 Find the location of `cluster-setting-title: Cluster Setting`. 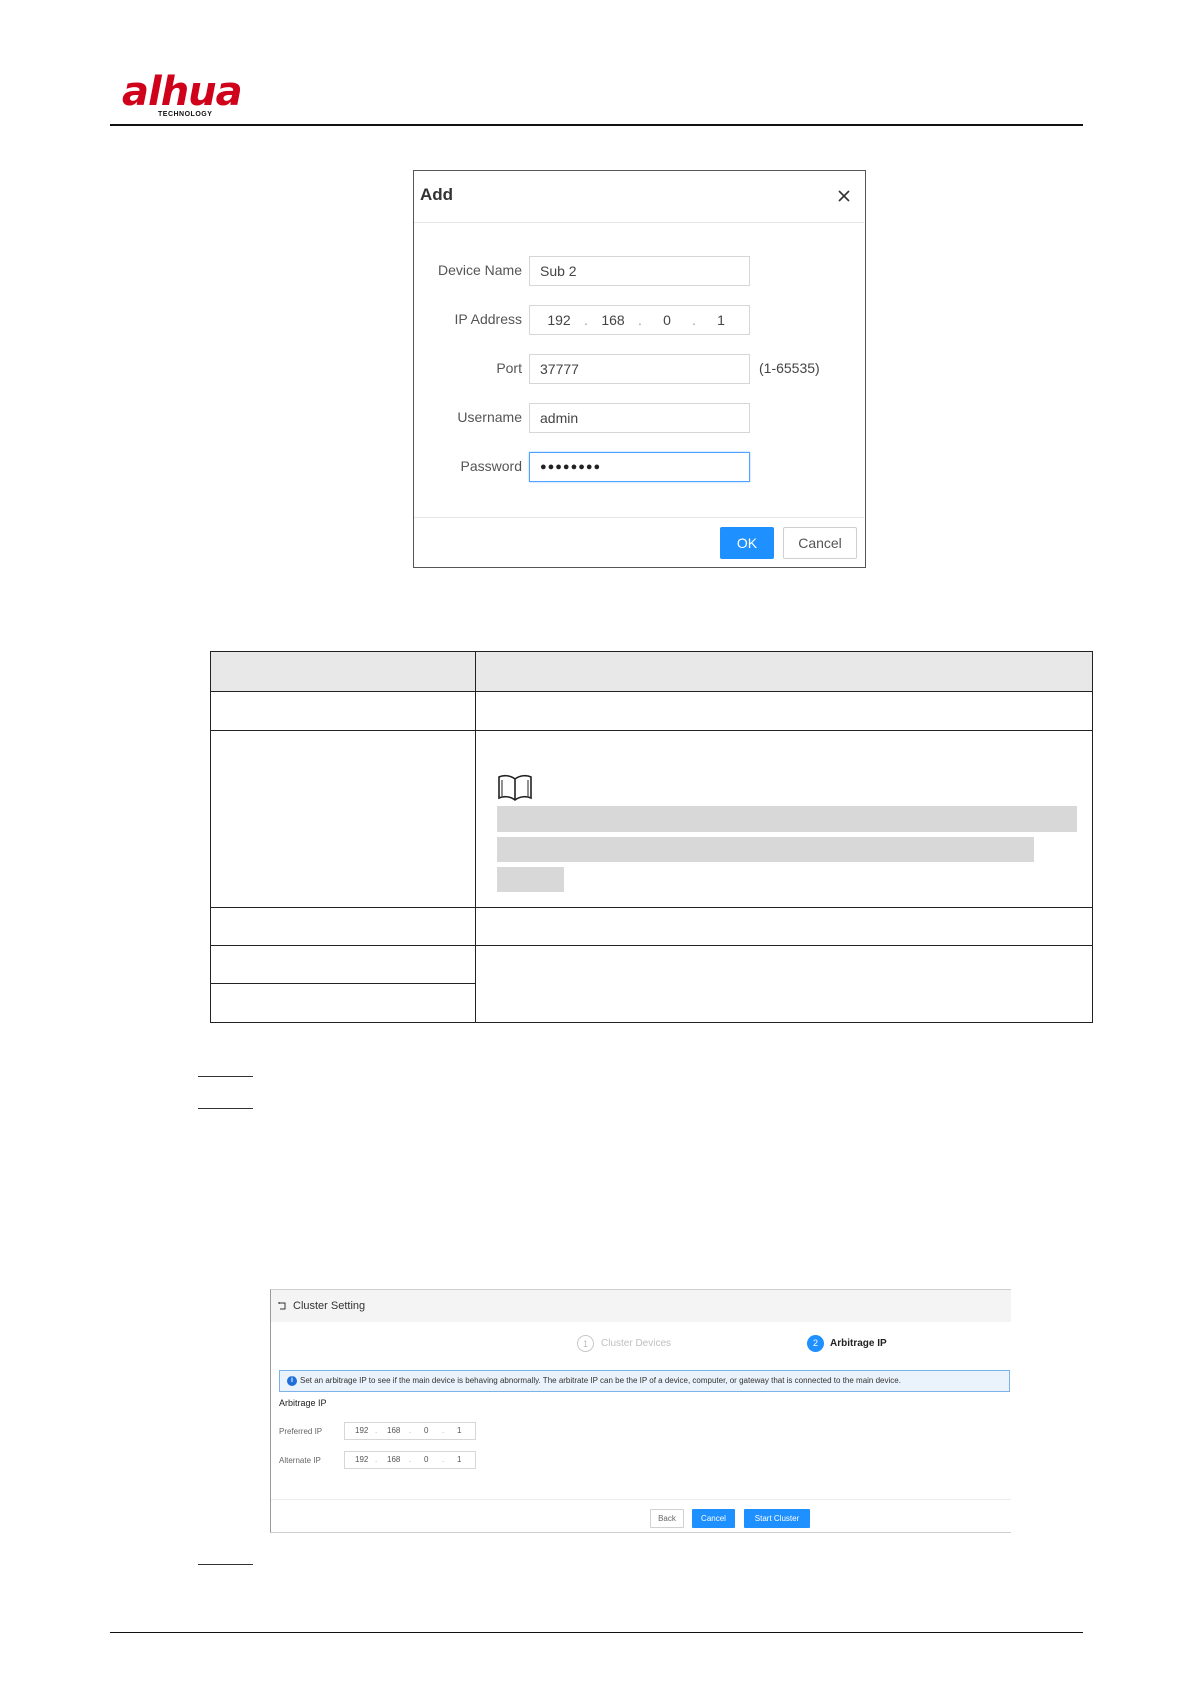

cluster-setting-title: Cluster Setting is located at coordinates (329, 1306).